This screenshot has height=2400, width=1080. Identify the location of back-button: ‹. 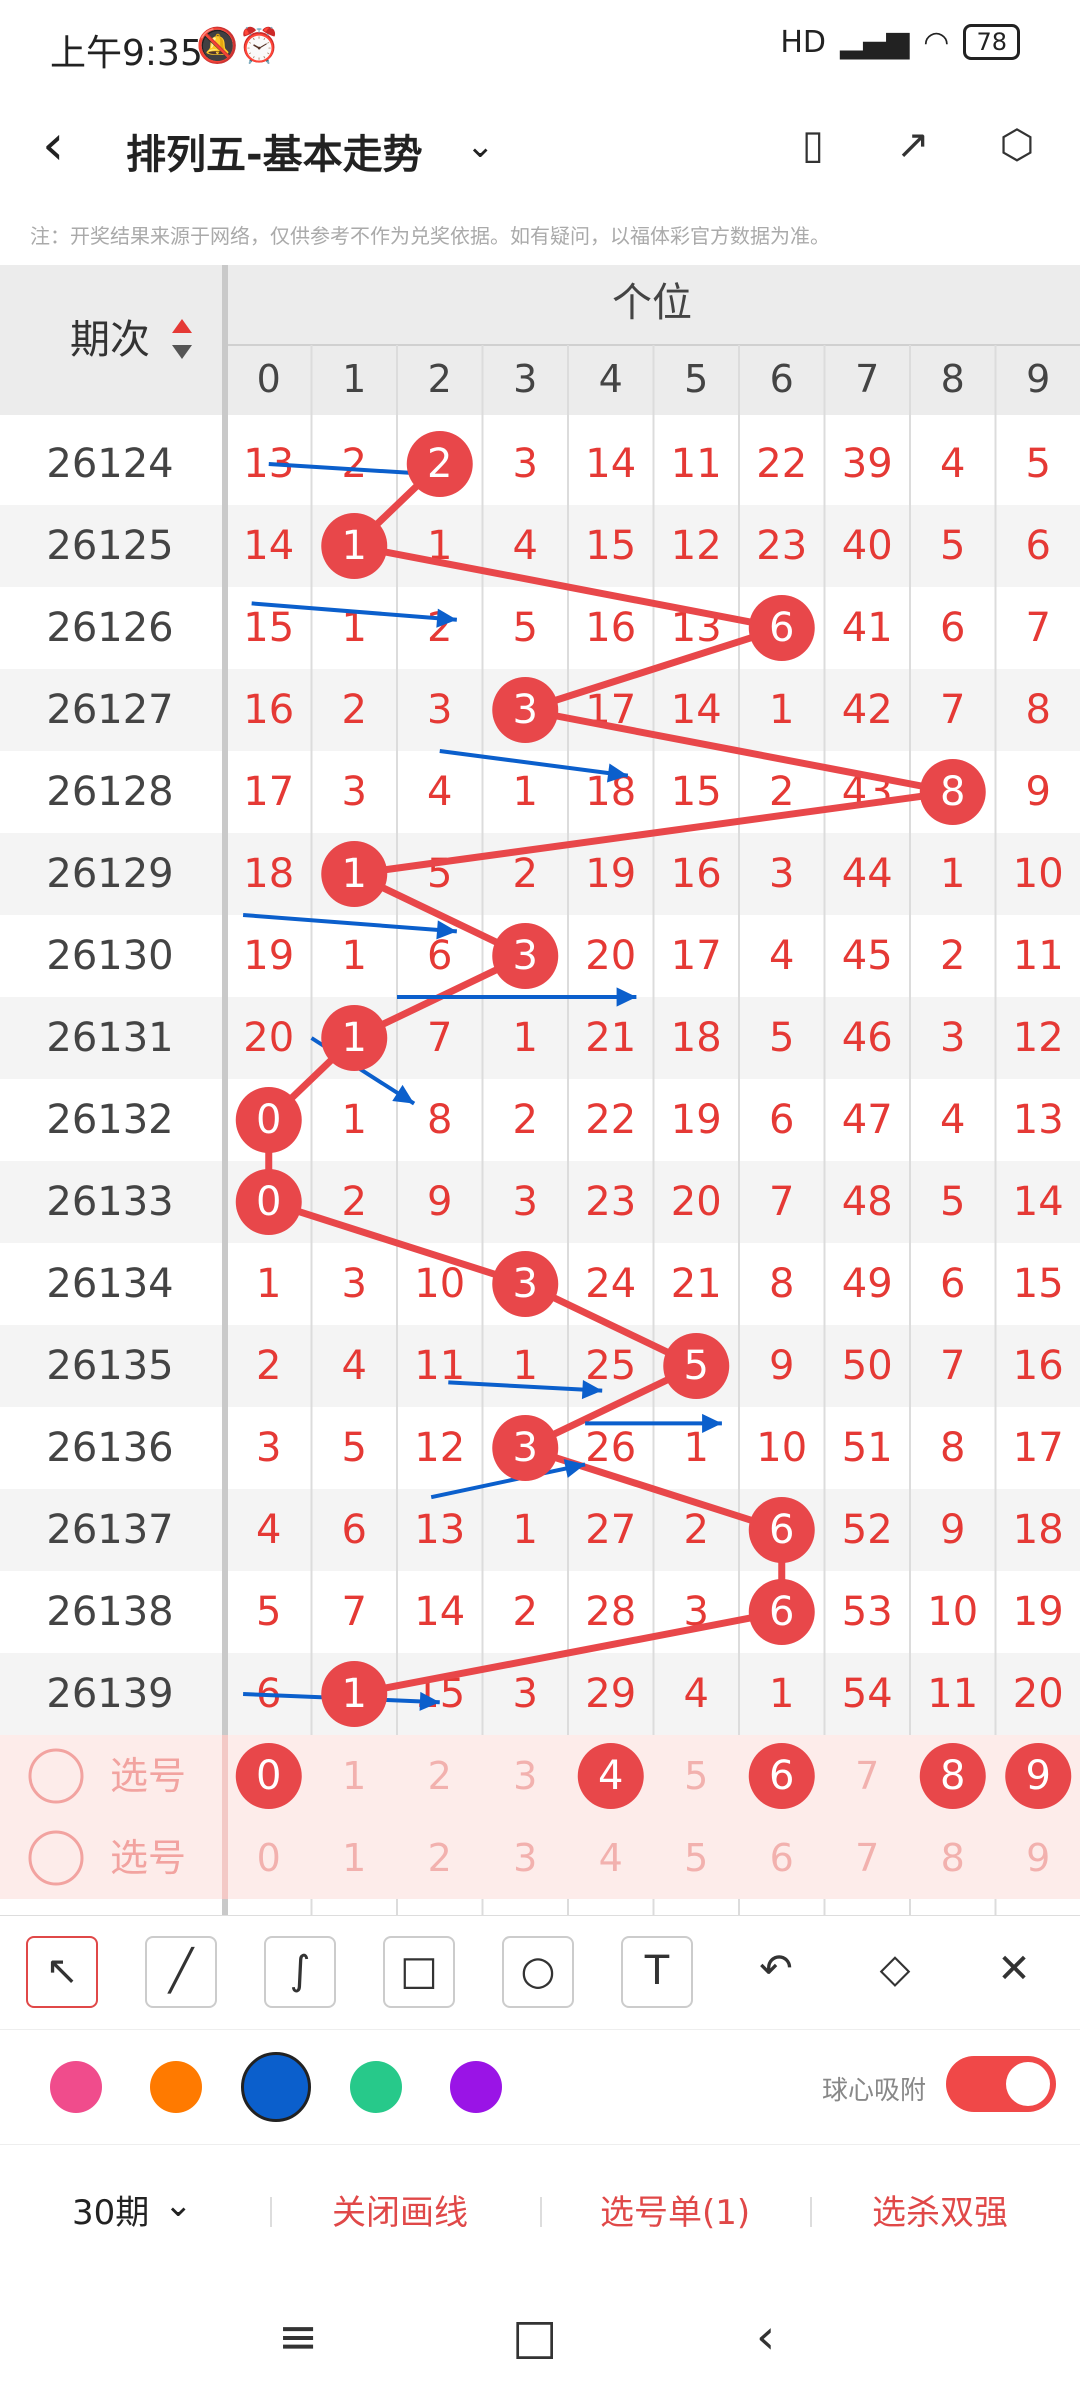
(53, 146).